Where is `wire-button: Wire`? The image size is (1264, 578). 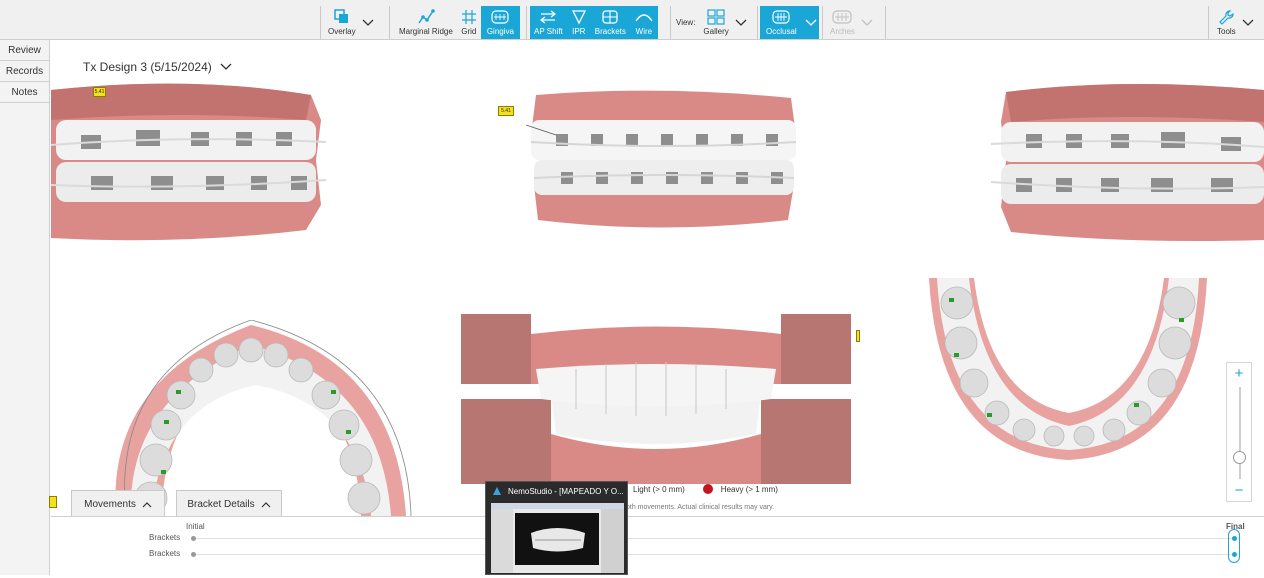 wire-button: Wire is located at coordinates (643, 22).